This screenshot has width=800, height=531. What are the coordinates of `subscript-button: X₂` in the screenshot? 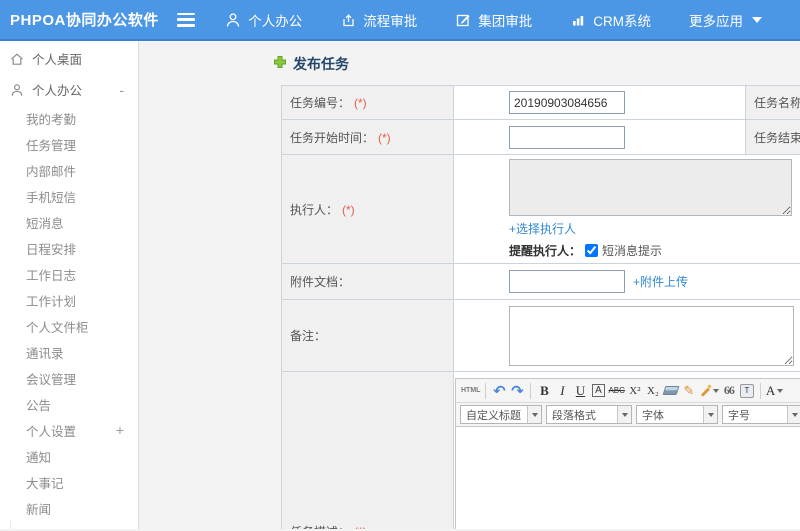 It's located at (653, 390).